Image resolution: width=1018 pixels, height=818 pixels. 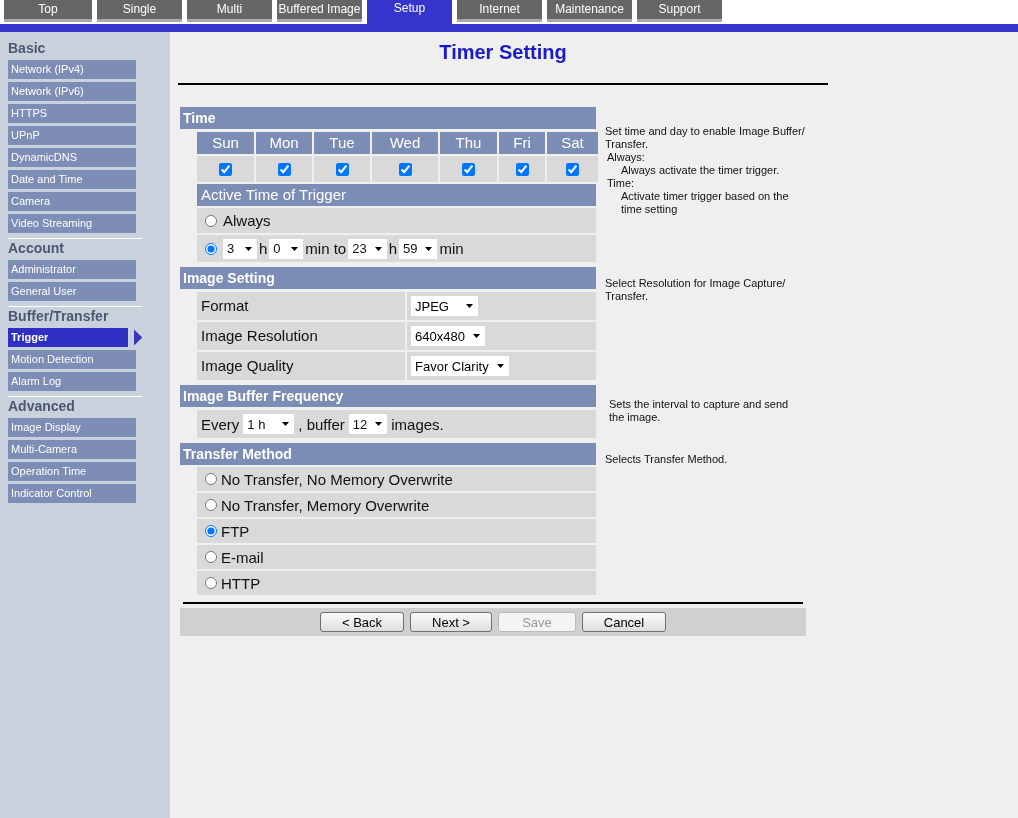 What do you see at coordinates (68, 337) in the screenshot?
I see `sidebar-item: Trigger` at bounding box center [68, 337].